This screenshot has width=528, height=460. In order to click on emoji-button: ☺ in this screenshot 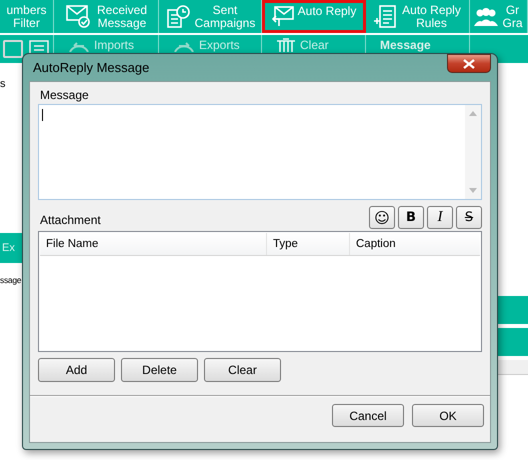, I will do `click(382, 217)`.